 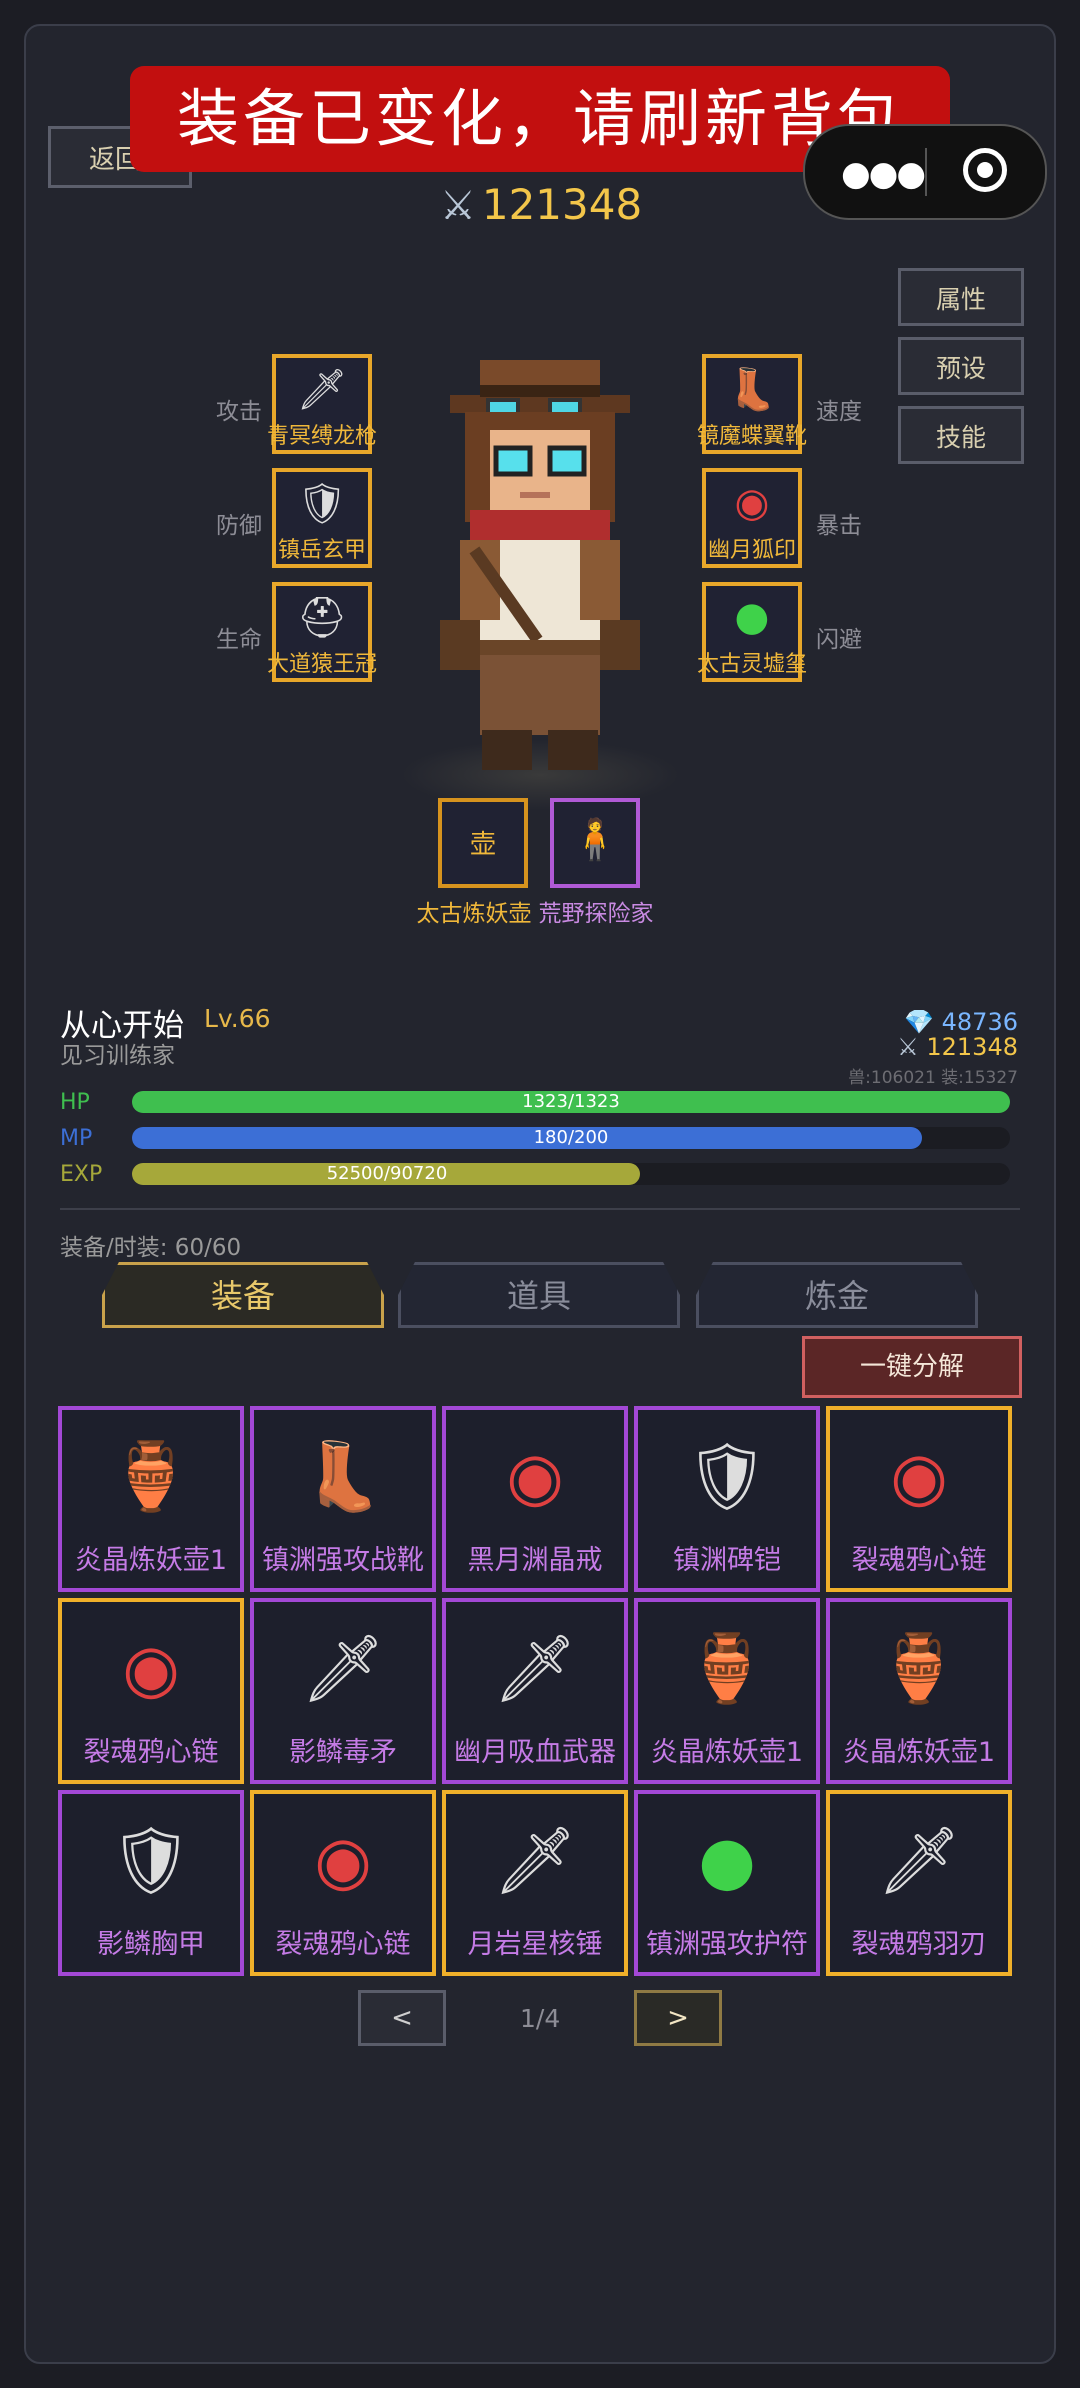 I want to click on tab-alchemy: 炼金, so click(x=837, y=1295).